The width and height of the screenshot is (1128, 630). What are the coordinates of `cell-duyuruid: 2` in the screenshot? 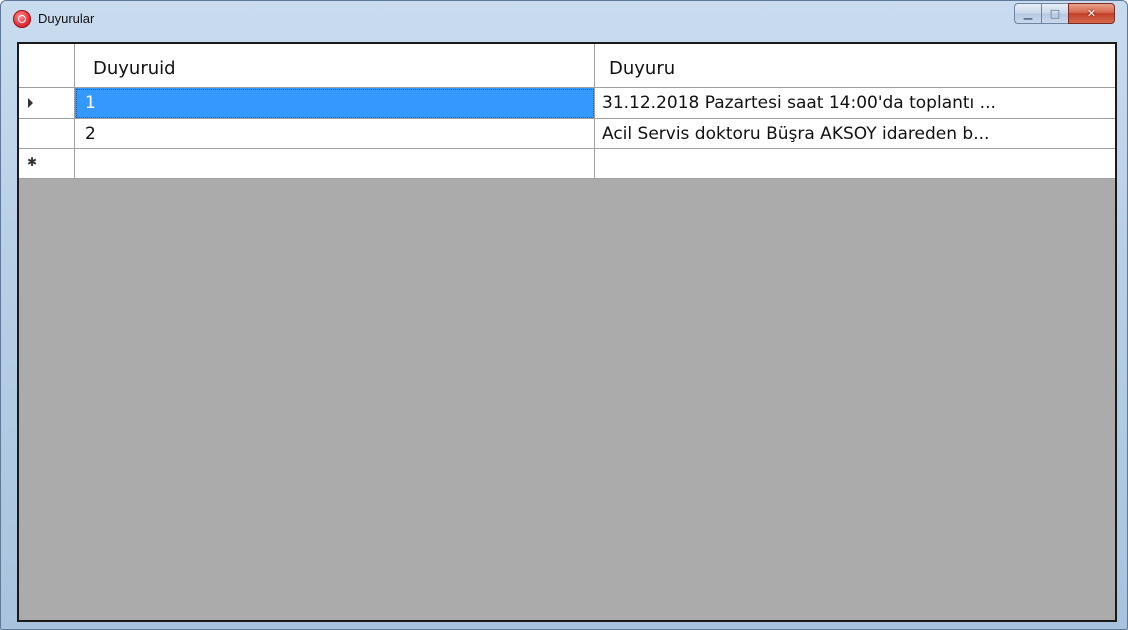 It's located at (335, 134).